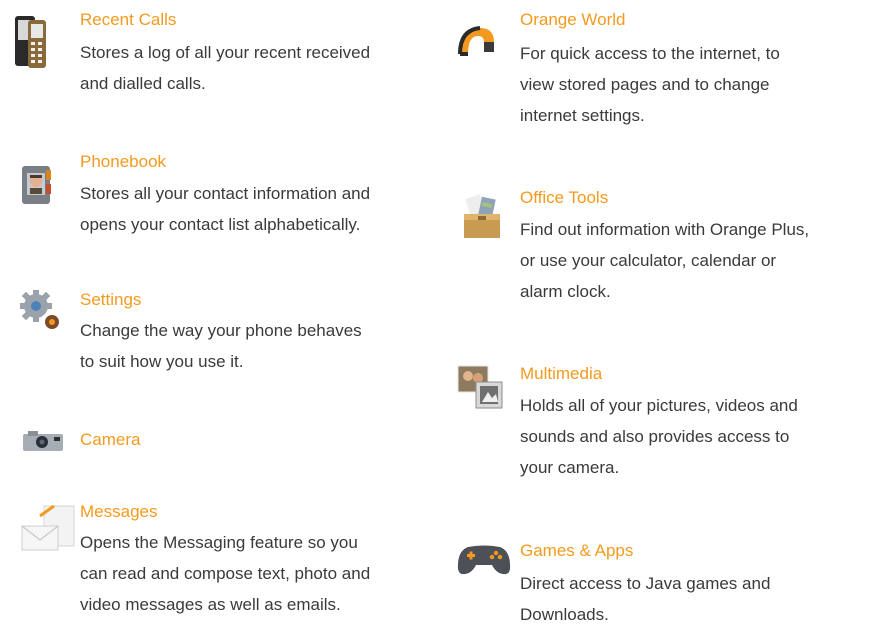  What do you see at coordinates (111, 299) in the screenshot?
I see `entry-title: Settings` at bounding box center [111, 299].